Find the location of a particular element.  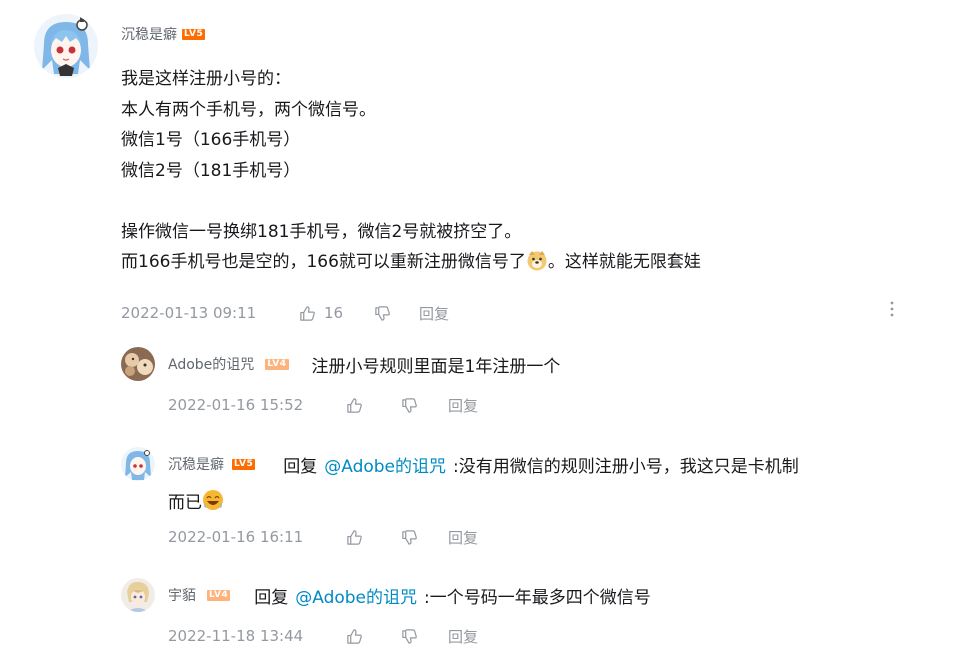

comment-time: 2022-01-16 15:52 is located at coordinates (236, 405).